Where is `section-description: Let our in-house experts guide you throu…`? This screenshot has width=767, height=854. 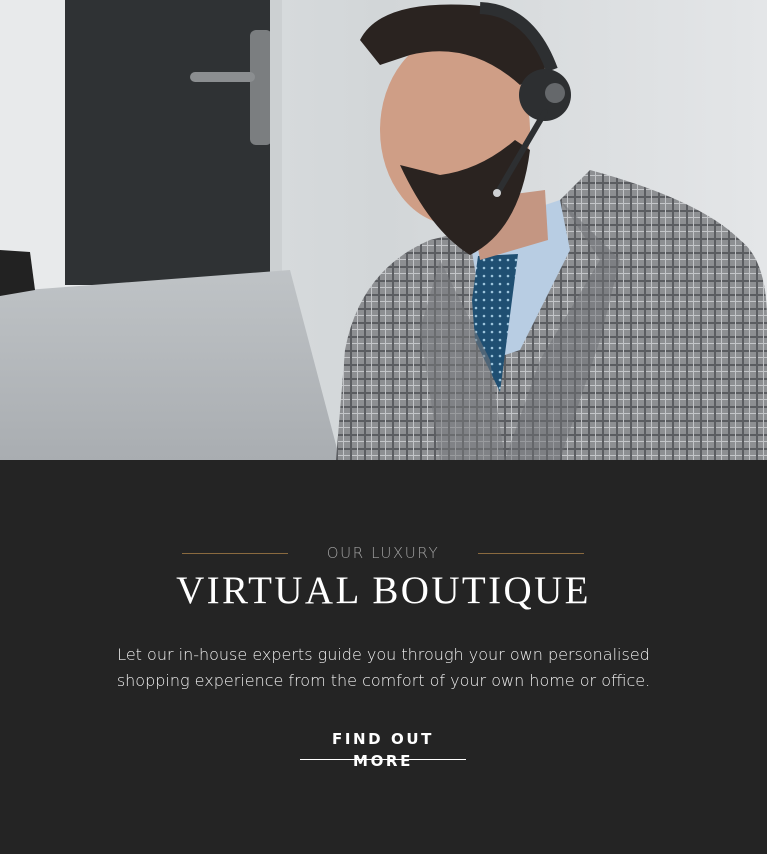 section-description: Let our in-house experts guide you throu… is located at coordinates (383, 667).